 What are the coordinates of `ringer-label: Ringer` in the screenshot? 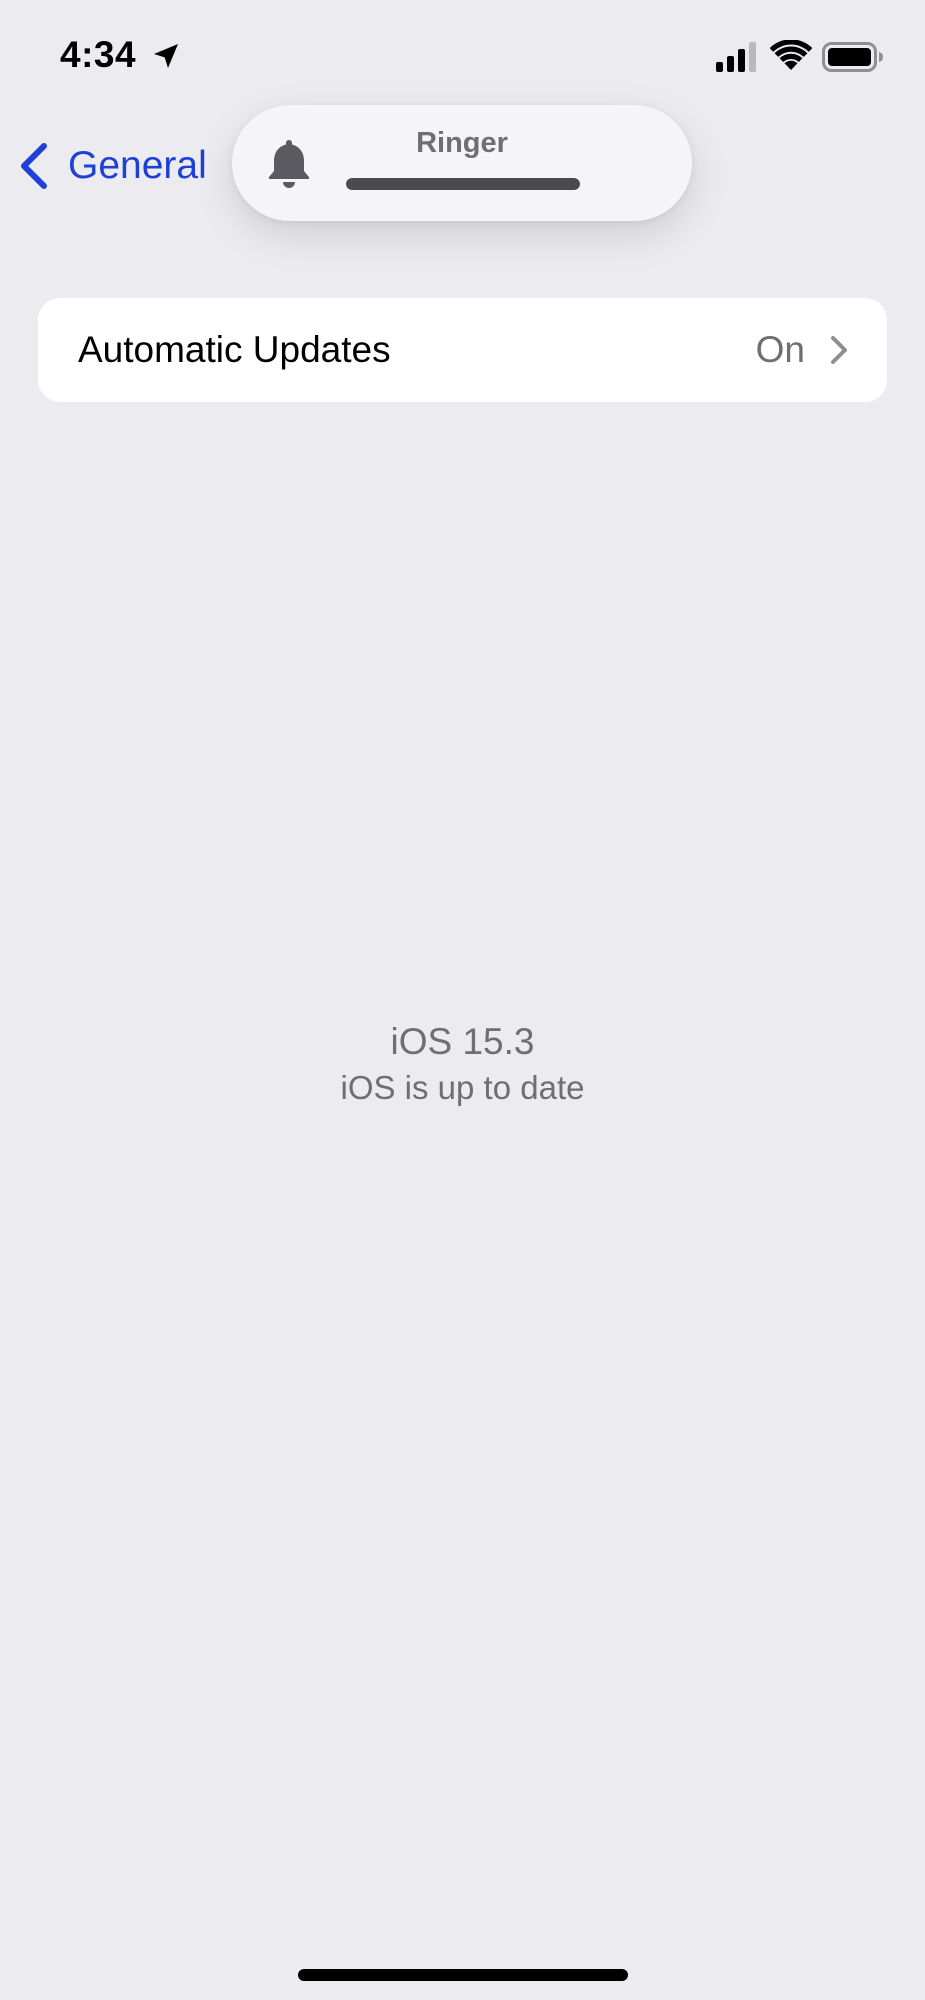 It's located at (462, 143).